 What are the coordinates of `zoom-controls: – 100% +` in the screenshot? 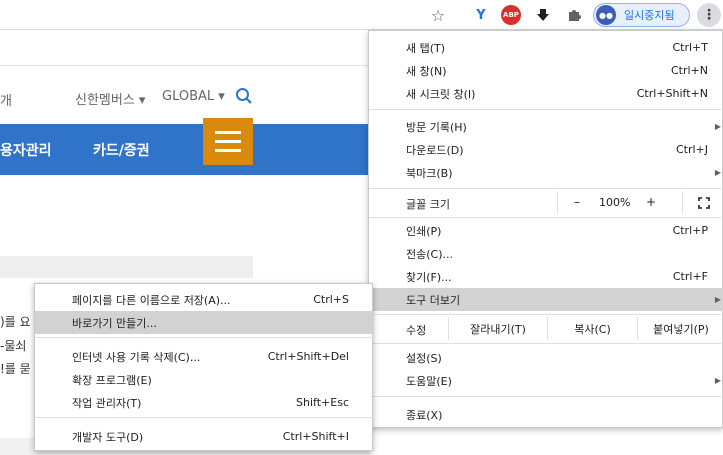 It's located at (640, 202).